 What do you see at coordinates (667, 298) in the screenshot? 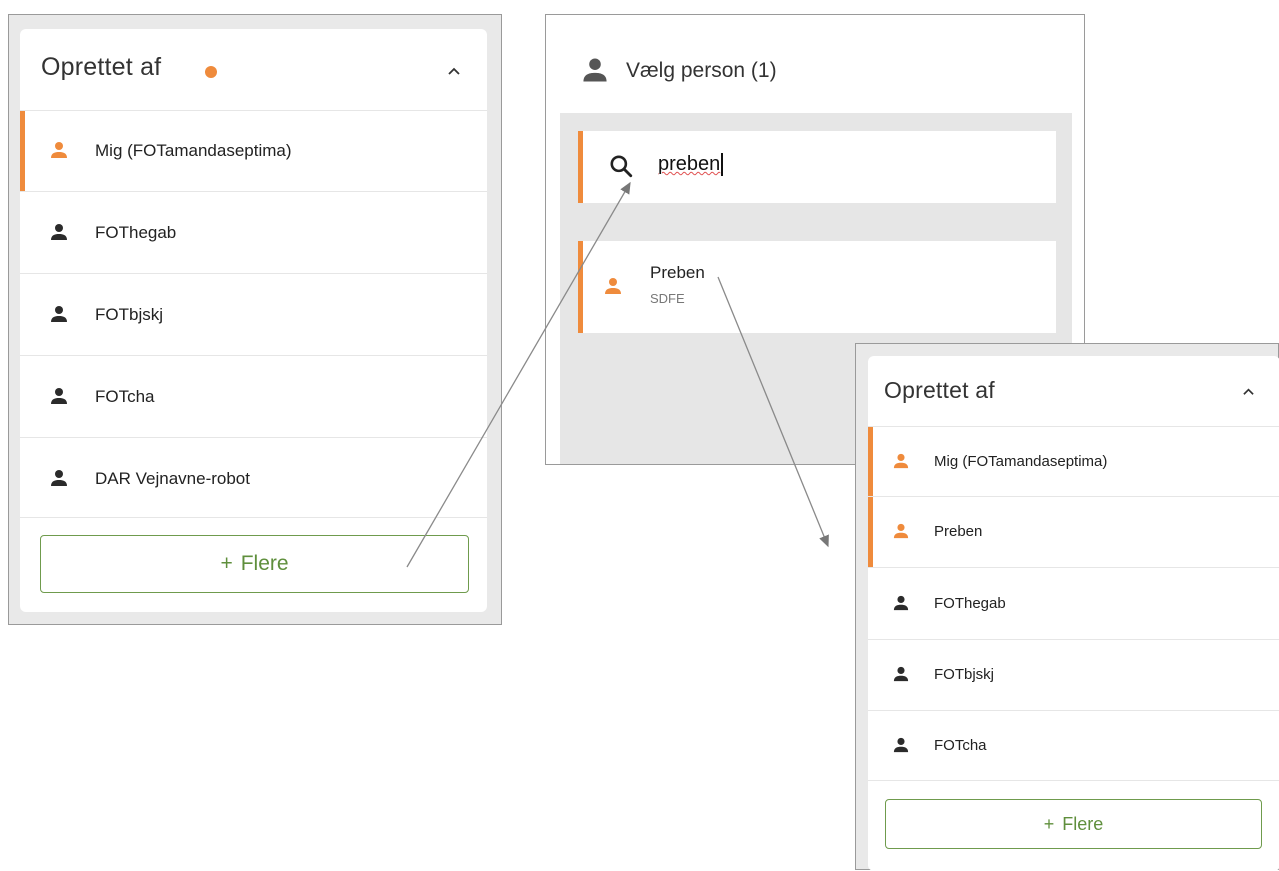
I see `result-organization: SDFE` at bounding box center [667, 298].